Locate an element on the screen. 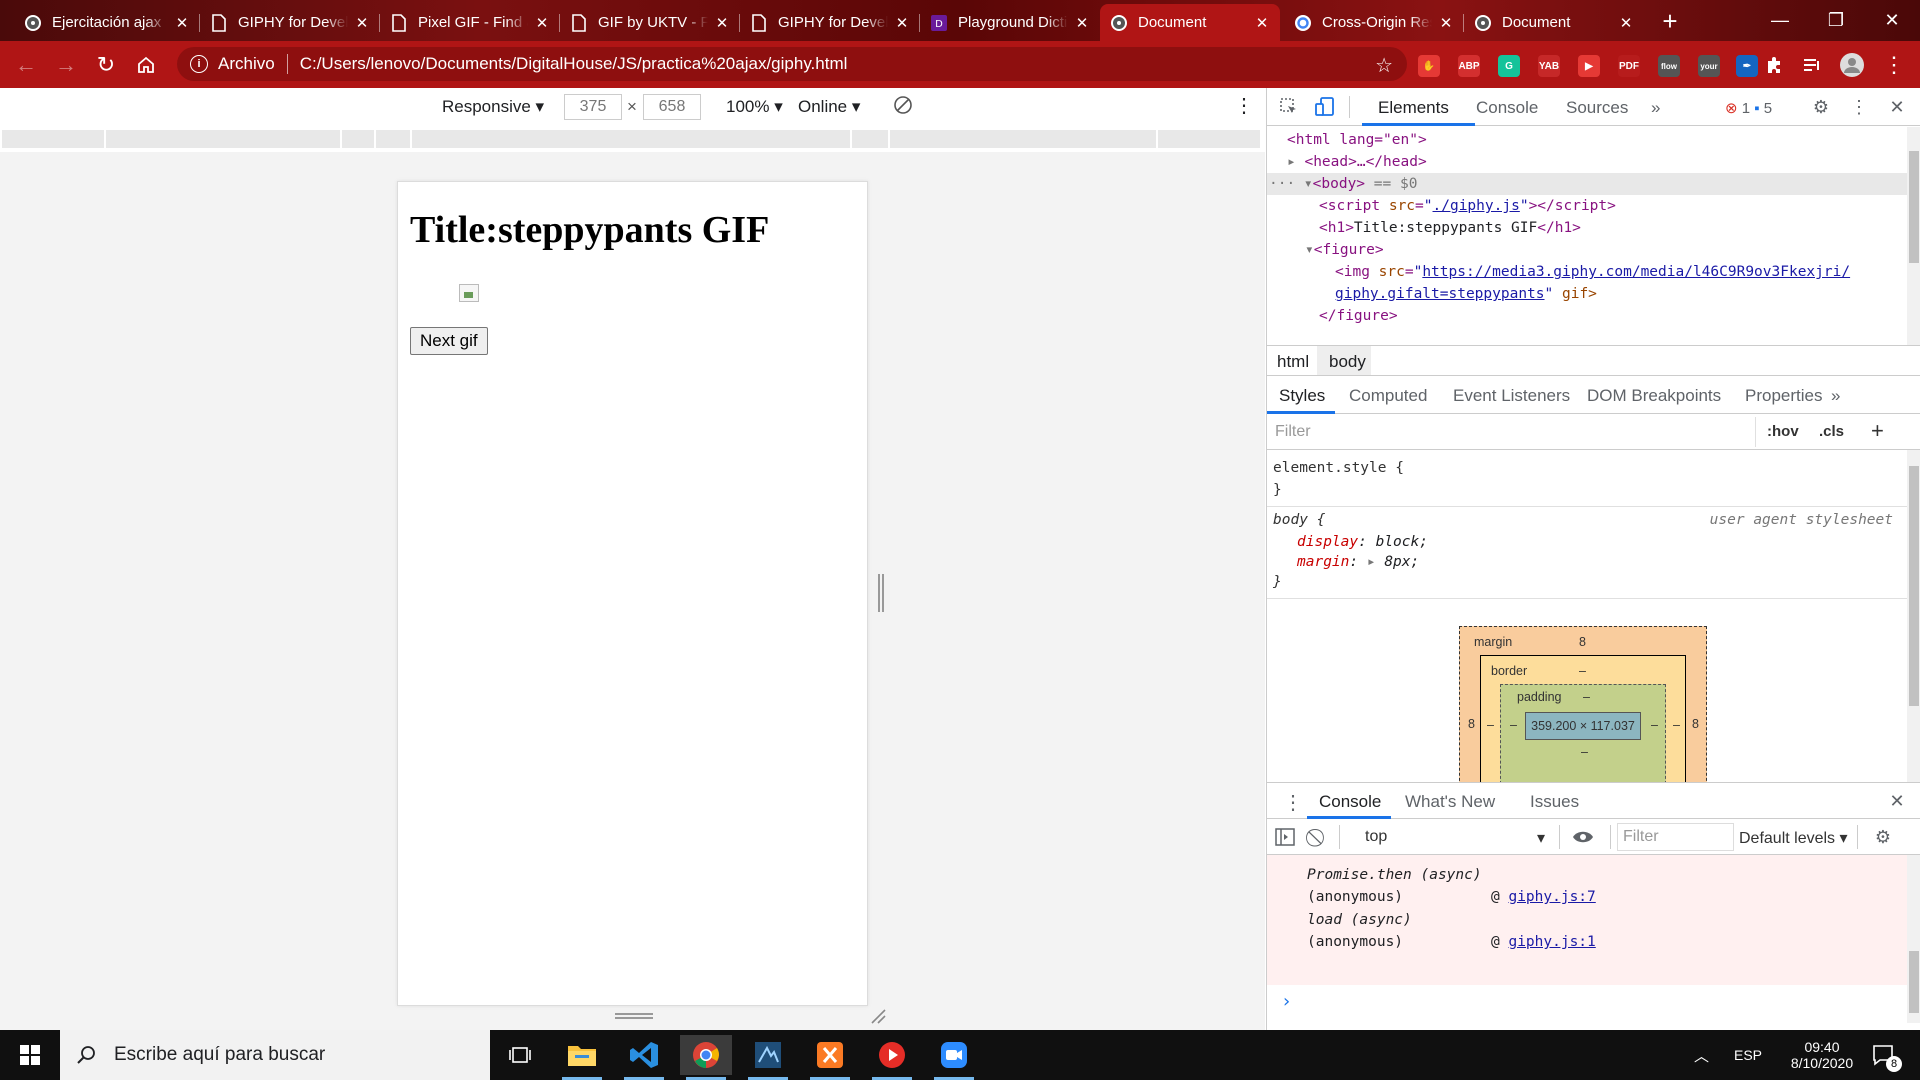 The height and width of the screenshot is (1080, 1920). zoom-select: 100% ▾ is located at coordinates (754, 107).